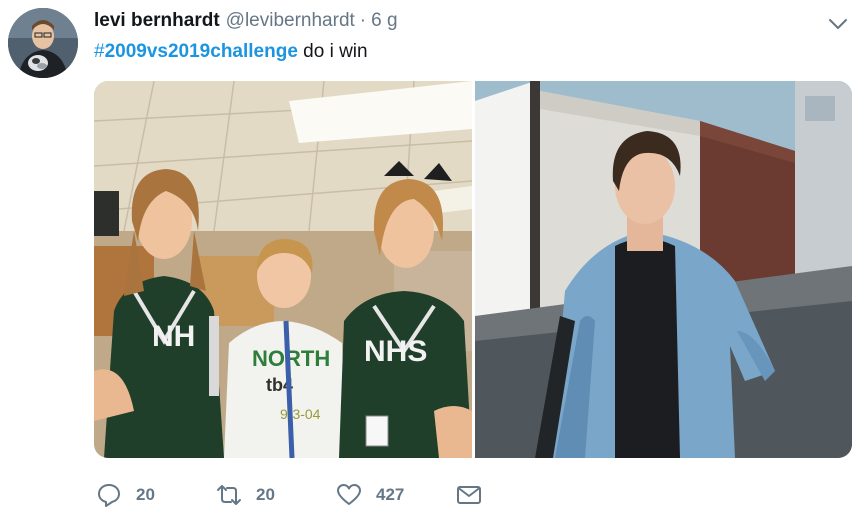 Image resolution: width=863 pixels, height=513 pixels. I want to click on tweet-actions: 20 20 427, so click(306, 495).